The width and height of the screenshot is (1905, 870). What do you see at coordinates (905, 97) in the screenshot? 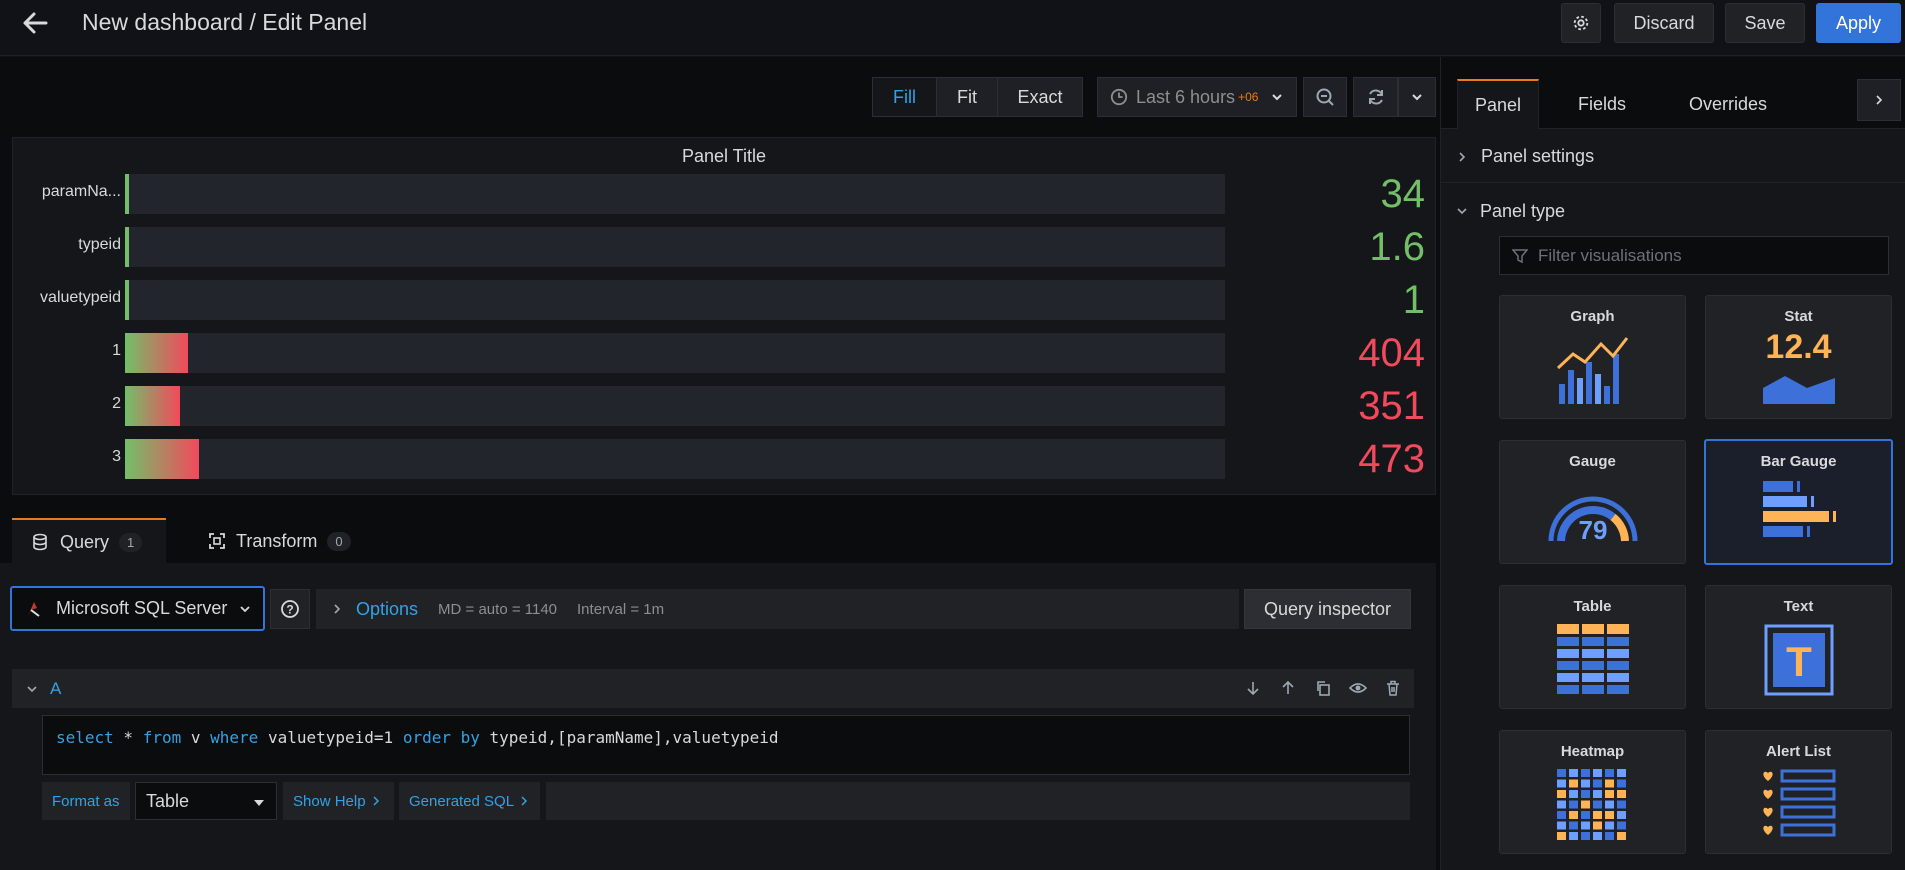
I see `view-mode-fill: Fill` at bounding box center [905, 97].